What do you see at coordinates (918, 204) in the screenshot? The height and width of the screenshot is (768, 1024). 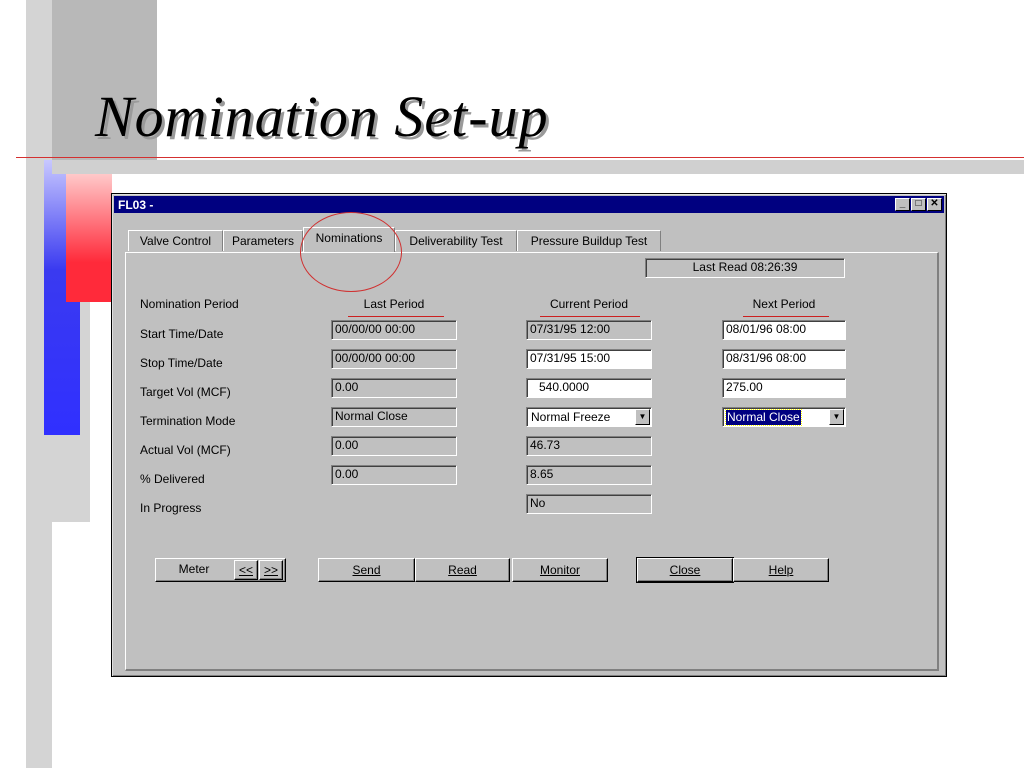 I see `maximize-icon: □` at bounding box center [918, 204].